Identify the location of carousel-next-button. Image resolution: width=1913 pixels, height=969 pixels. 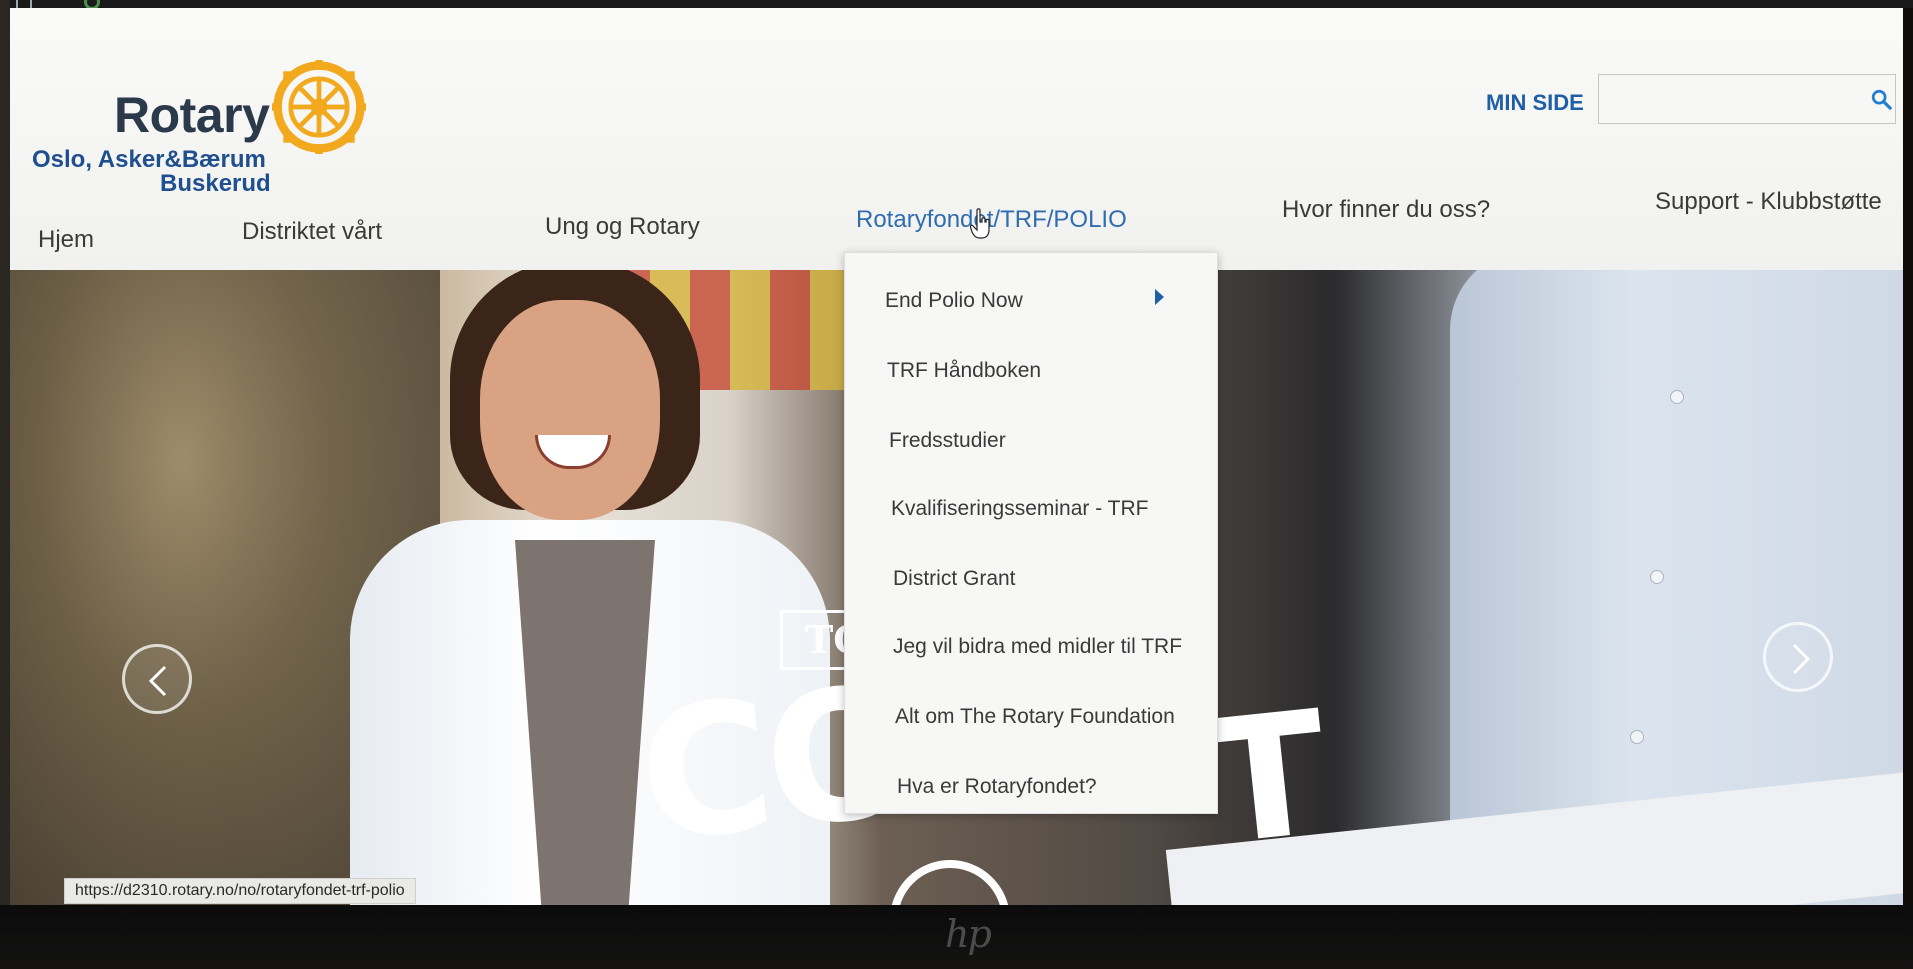
(1798, 657).